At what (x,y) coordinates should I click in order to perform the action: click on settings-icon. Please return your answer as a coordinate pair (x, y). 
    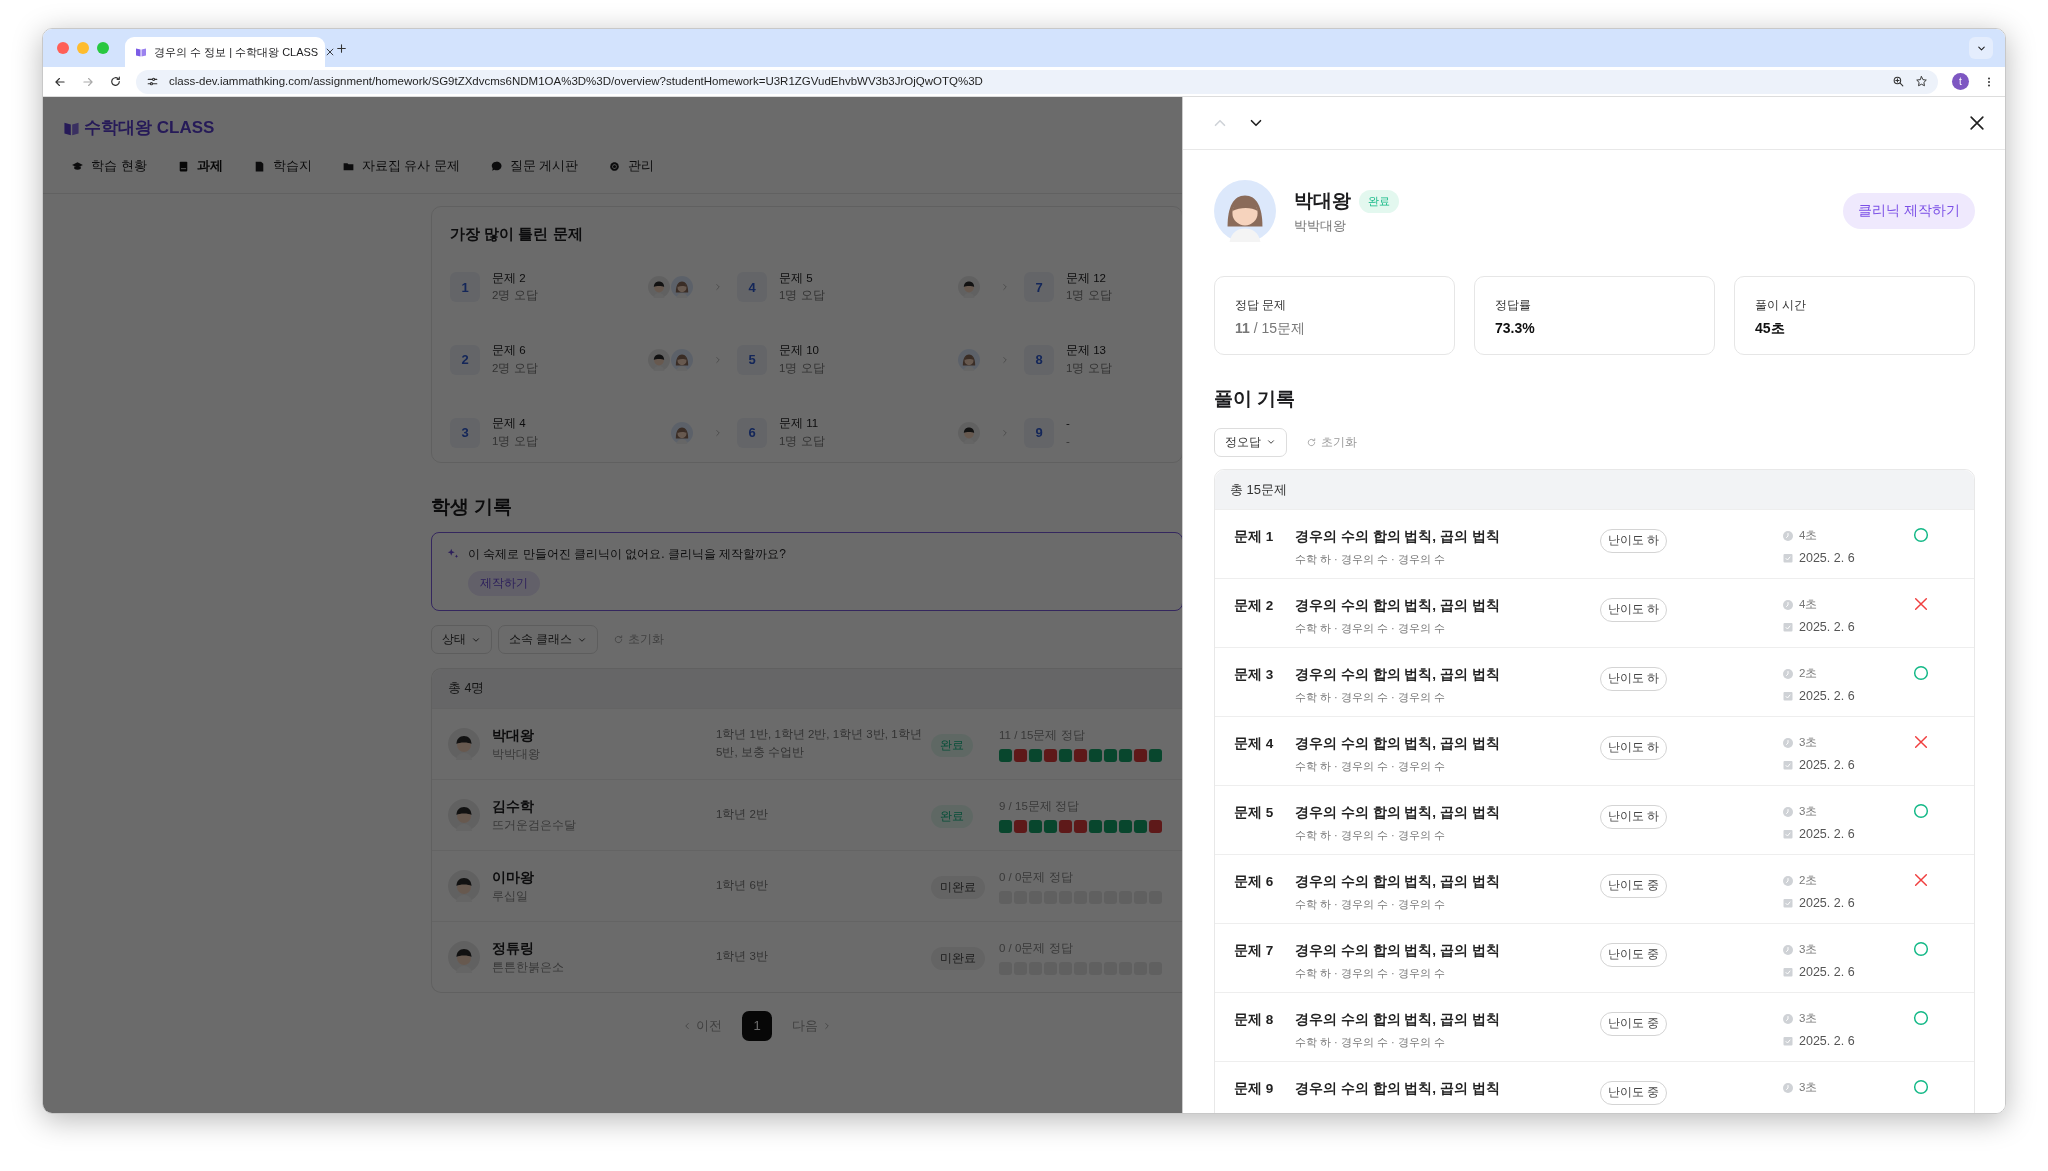
    Looking at the image, I should click on (152, 81).